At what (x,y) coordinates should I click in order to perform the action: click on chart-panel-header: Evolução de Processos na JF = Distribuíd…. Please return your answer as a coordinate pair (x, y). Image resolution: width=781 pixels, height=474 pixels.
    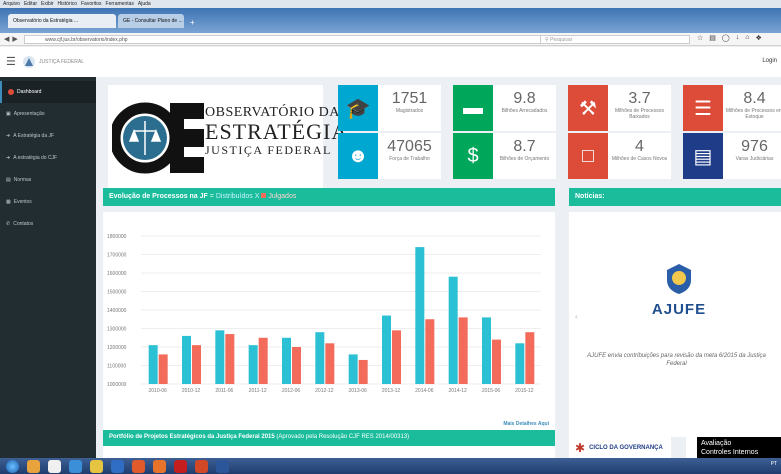
    Looking at the image, I should click on (329, 197).